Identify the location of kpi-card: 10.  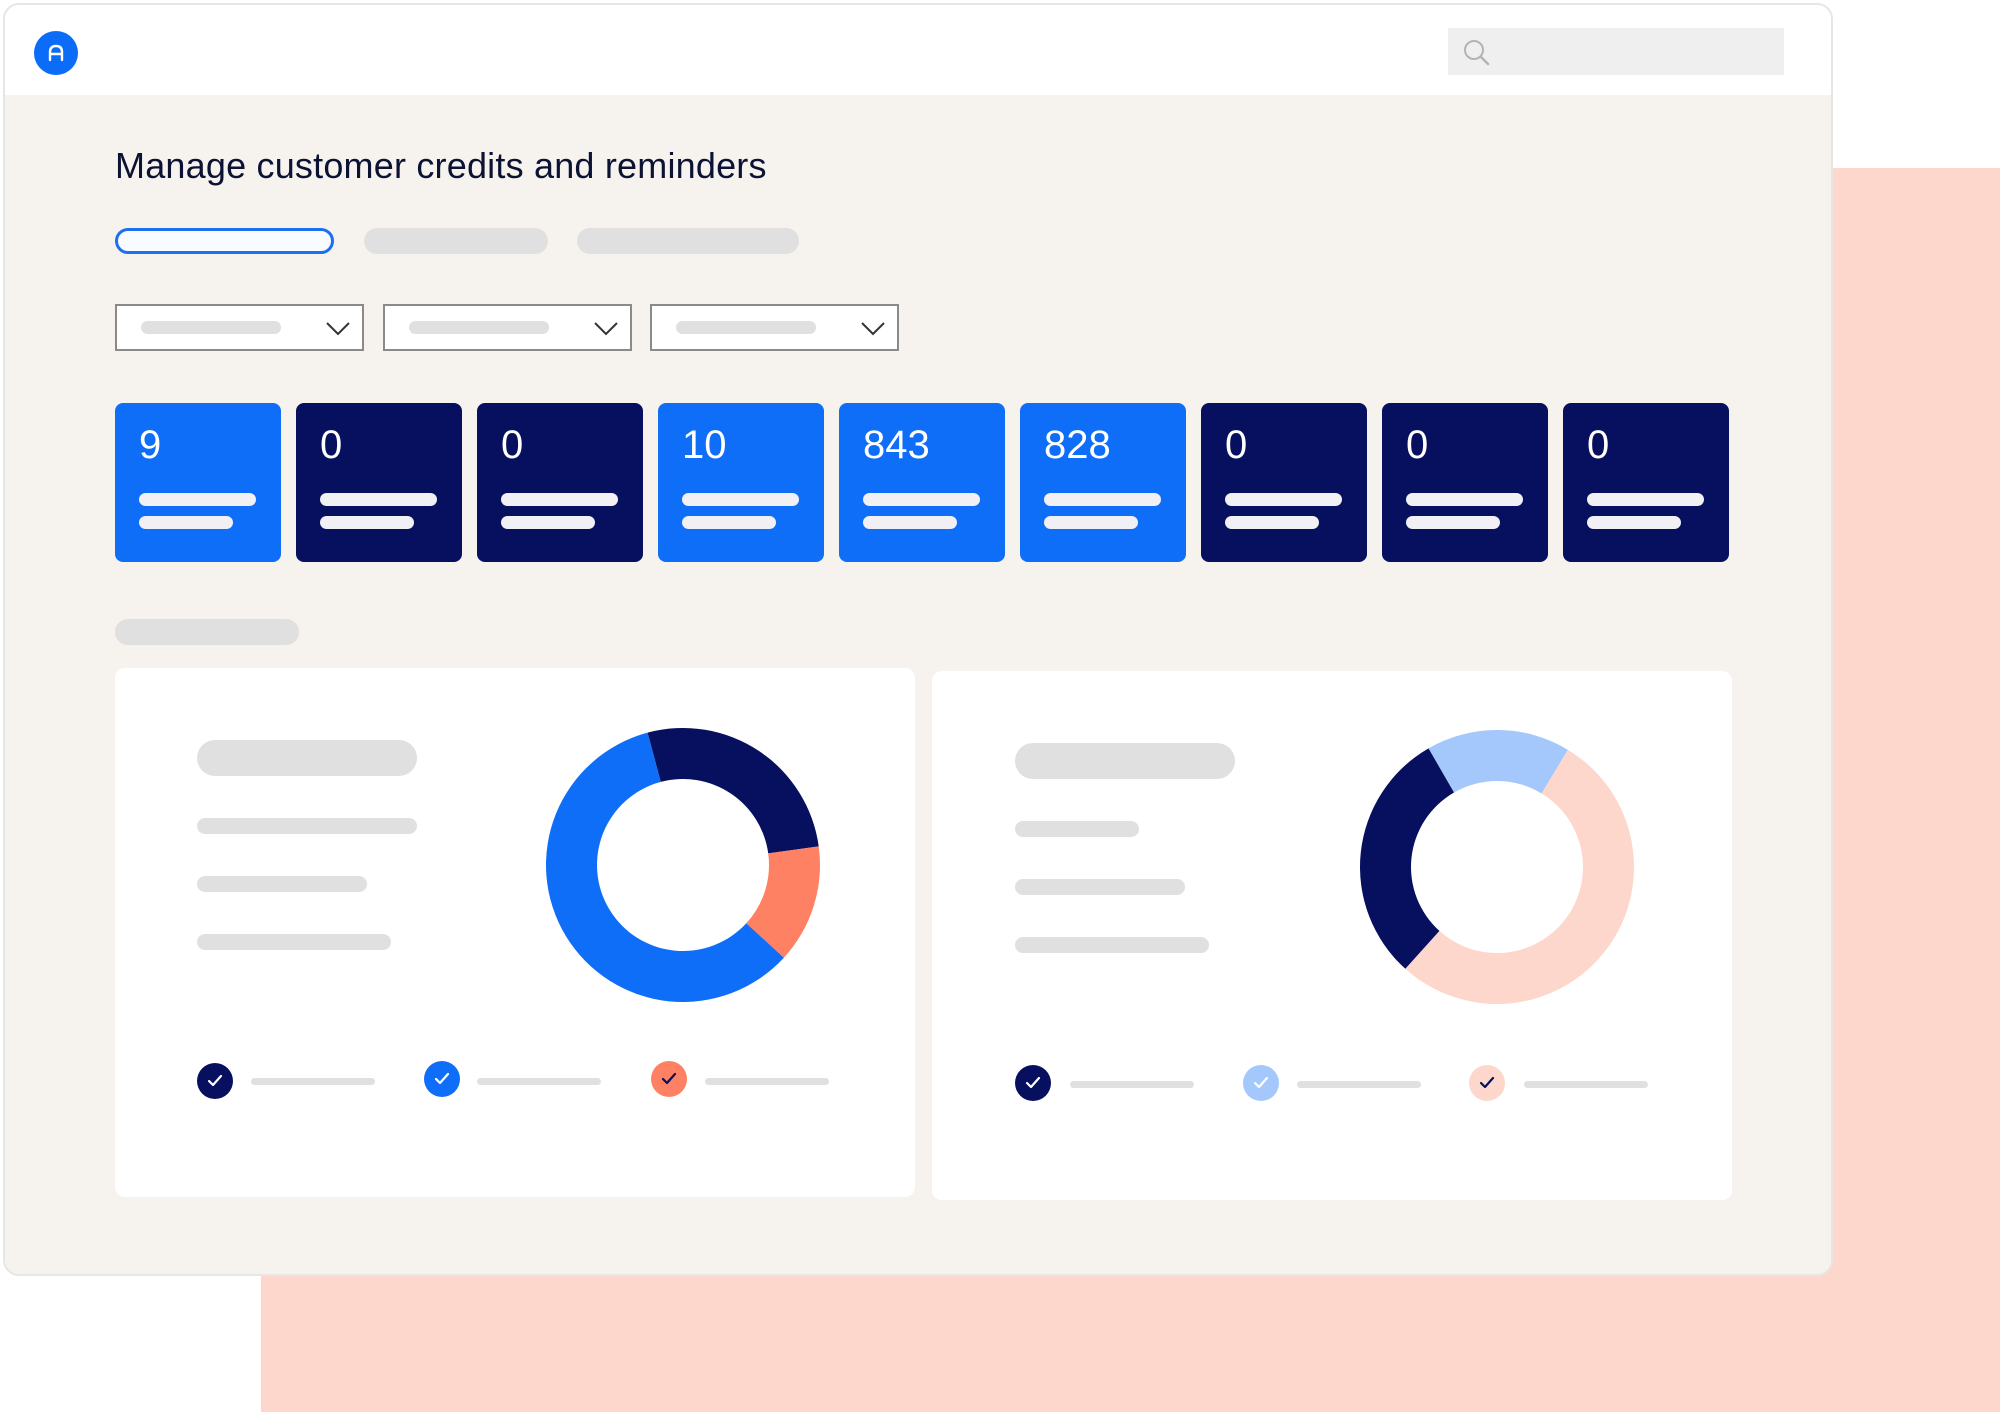
(741, 482).